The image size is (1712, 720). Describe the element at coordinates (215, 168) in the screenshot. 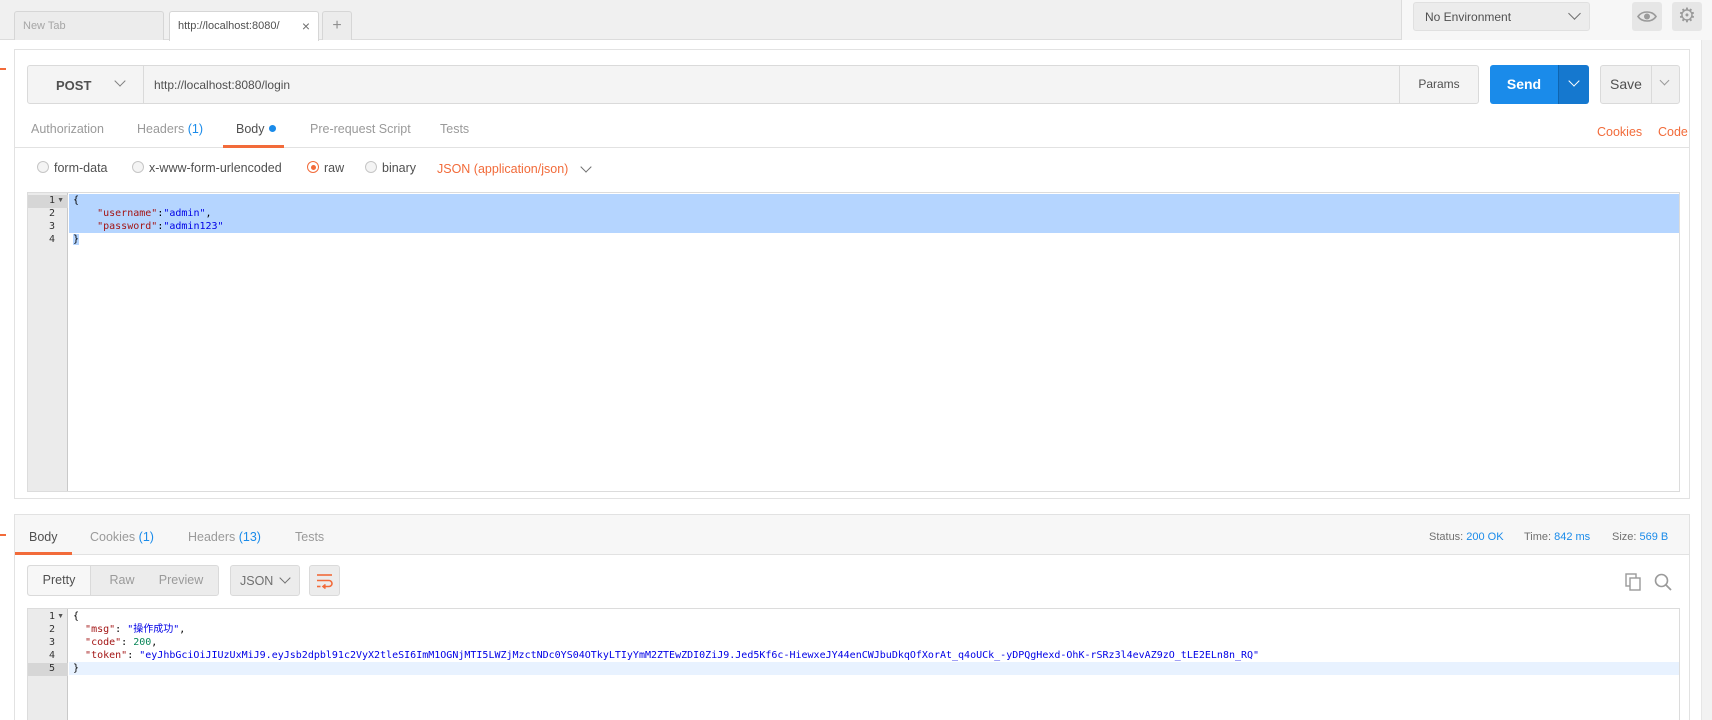

I see `radio-label: x-www-form-urlencoded` at that location.